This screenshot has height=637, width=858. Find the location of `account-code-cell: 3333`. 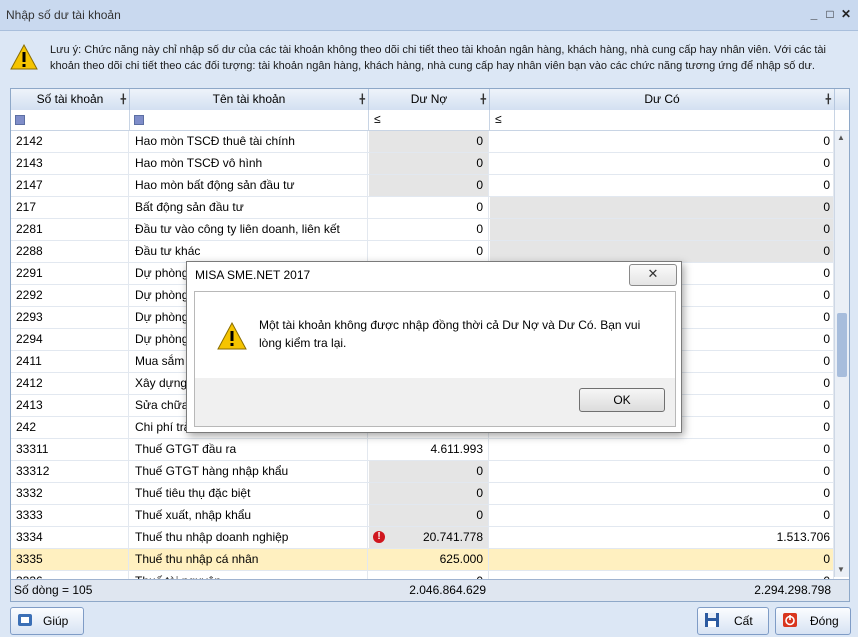

account-code-cell: 3333 is located at coordinates (70, 515).